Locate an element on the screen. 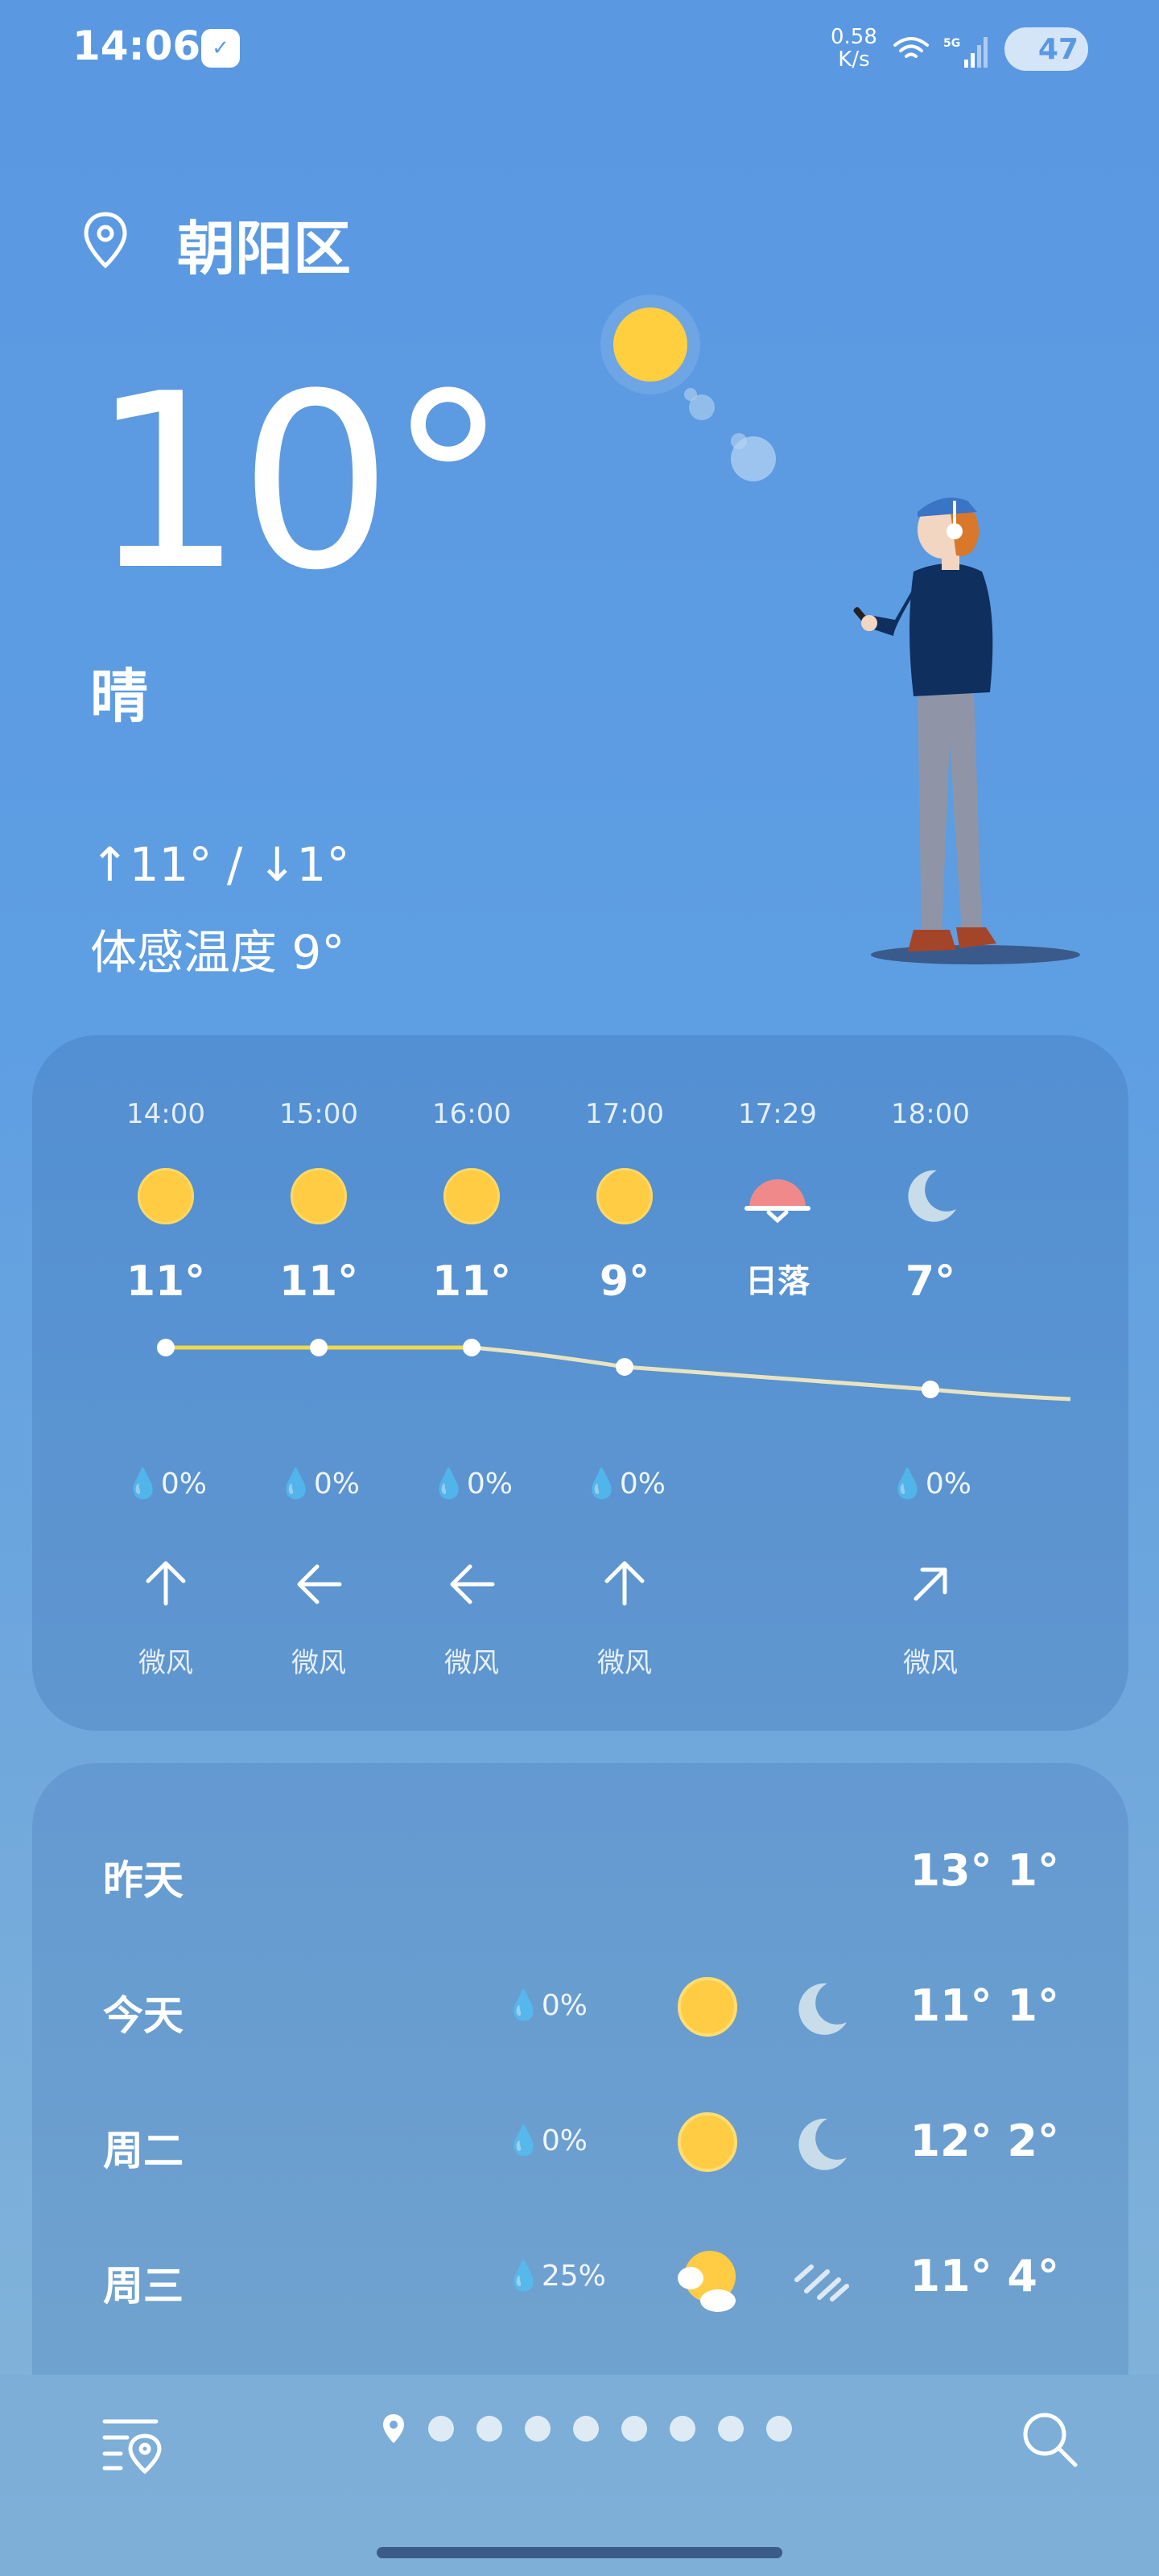 This screenshot has height=2576, width=1159. high-low-temperature: ↑11° / ↓1° is located at coordinates (220, 864).